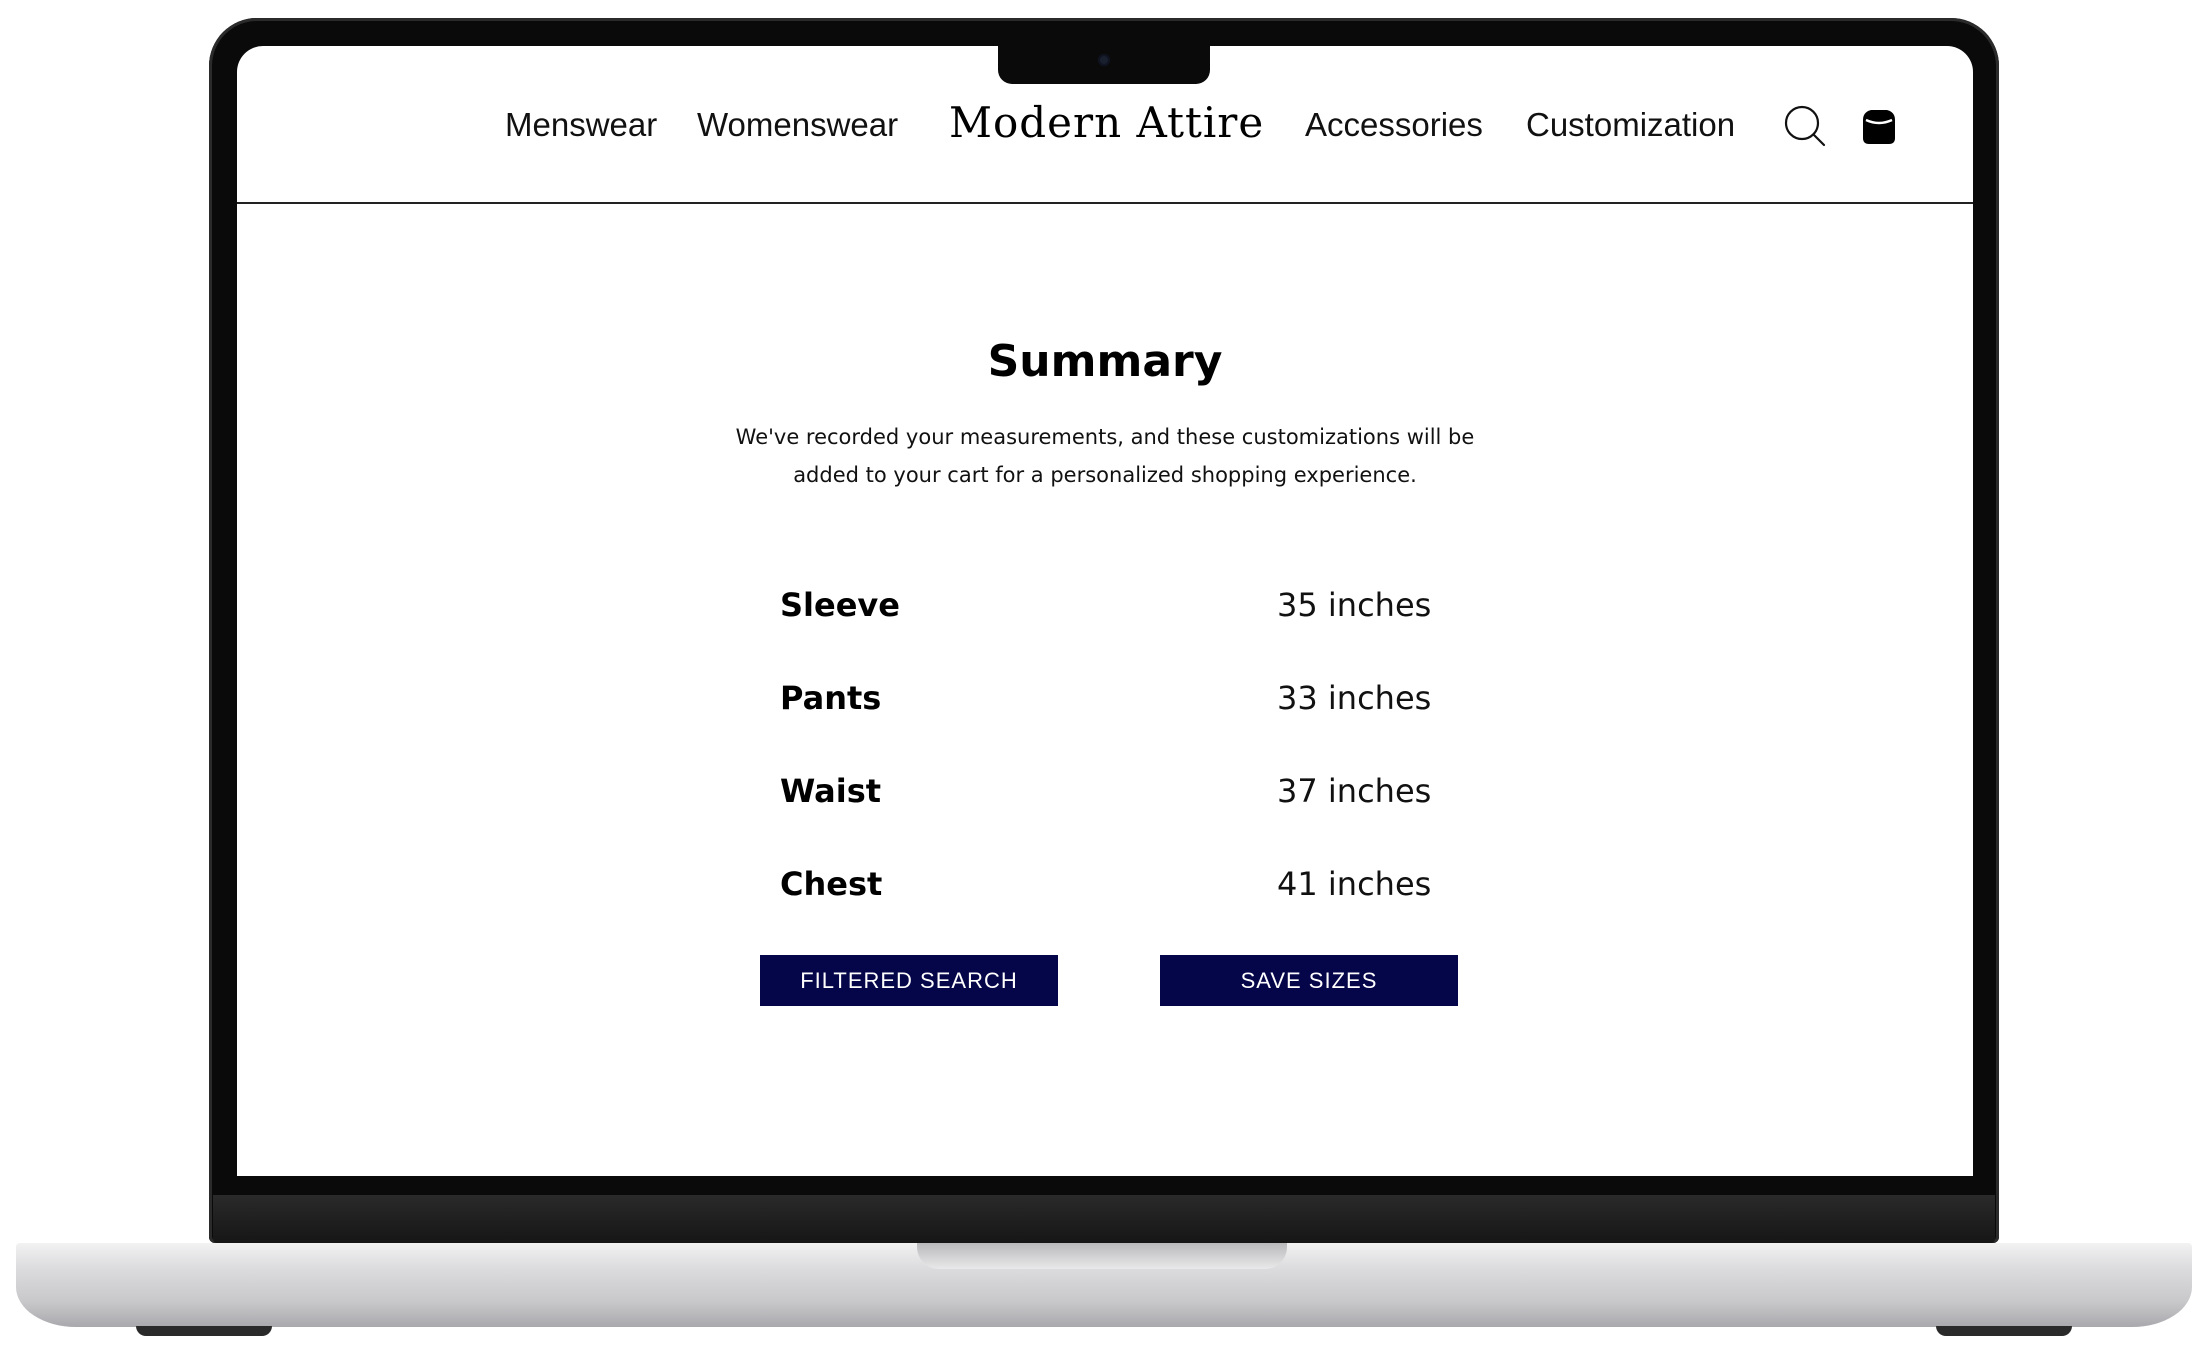 This screenshot has height=1352, width=2204. Describe the element at coordinates (204, 1331) in the screenshot. I see `laptop-foot-left` at that location.